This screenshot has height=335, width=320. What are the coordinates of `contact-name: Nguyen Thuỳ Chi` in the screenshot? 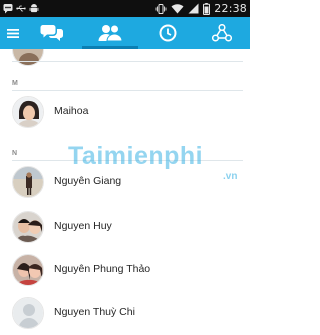 It's located at (94, 312).